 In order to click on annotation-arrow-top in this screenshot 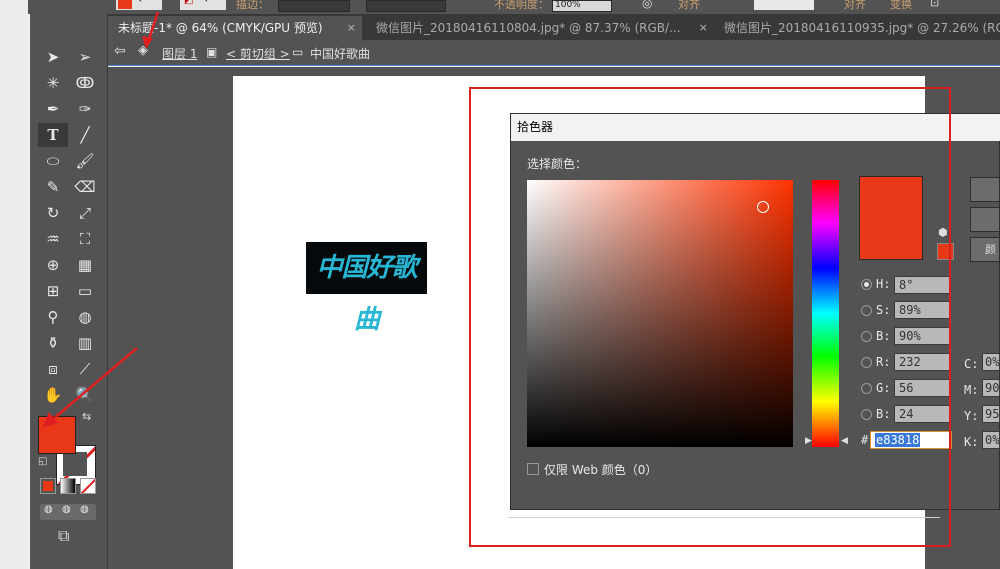, I will do `click(151, 30)`.